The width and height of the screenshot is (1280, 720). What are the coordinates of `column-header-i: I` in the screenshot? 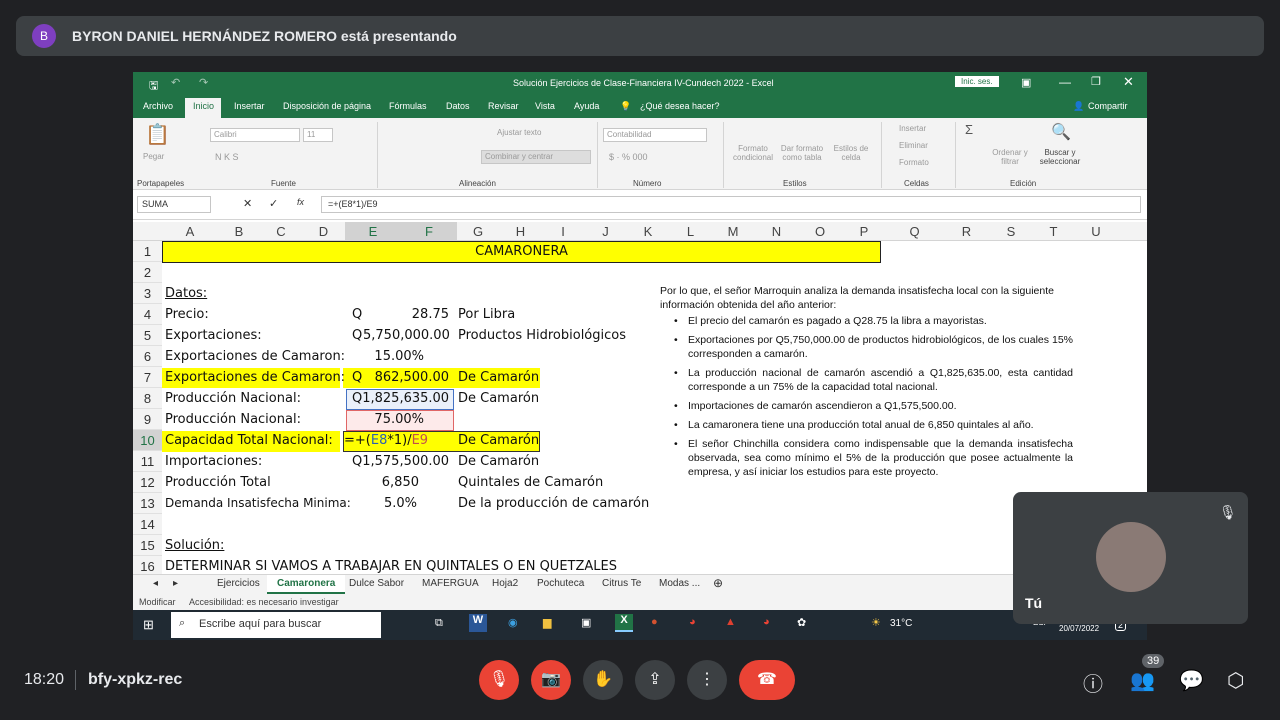 It's located at (563, 231).